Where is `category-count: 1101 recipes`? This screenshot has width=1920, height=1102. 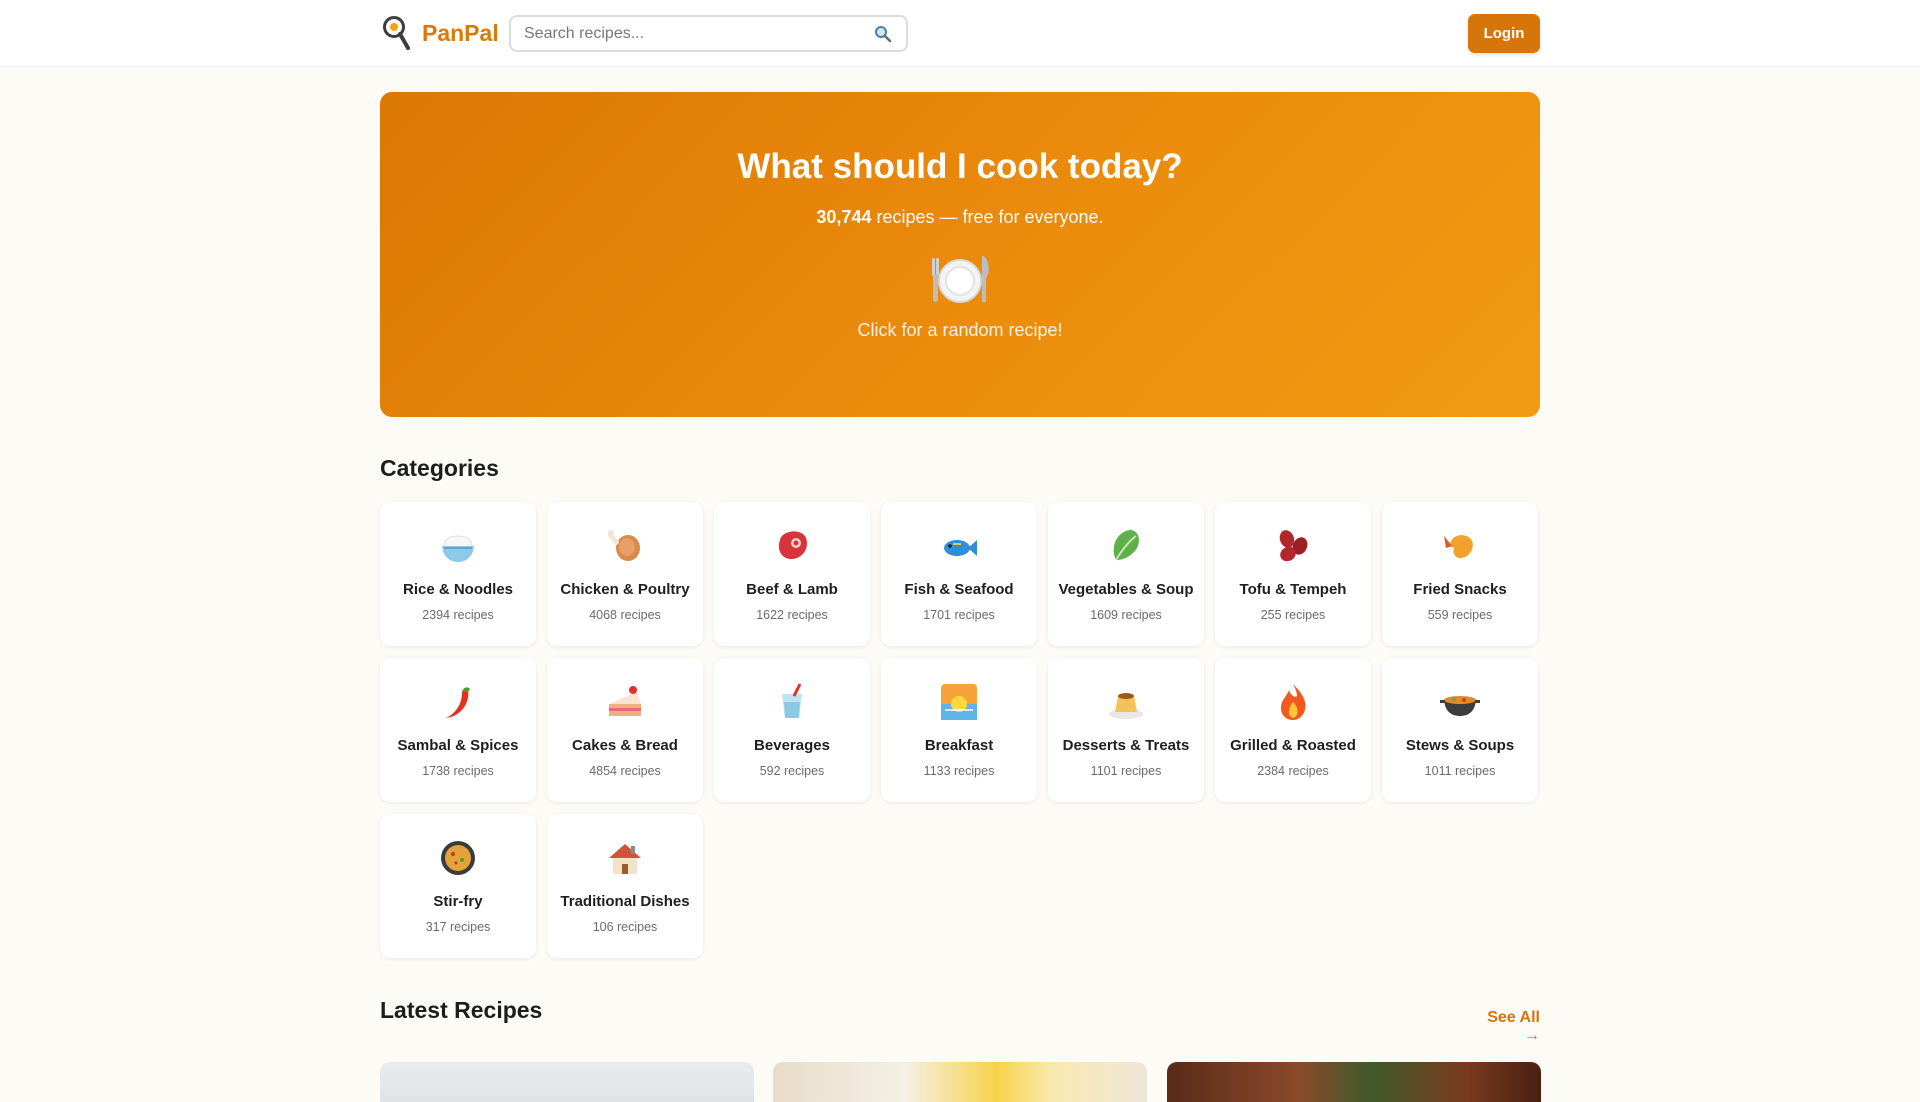 category-count: 1101 recipes is located at coordinates (1126, 771).